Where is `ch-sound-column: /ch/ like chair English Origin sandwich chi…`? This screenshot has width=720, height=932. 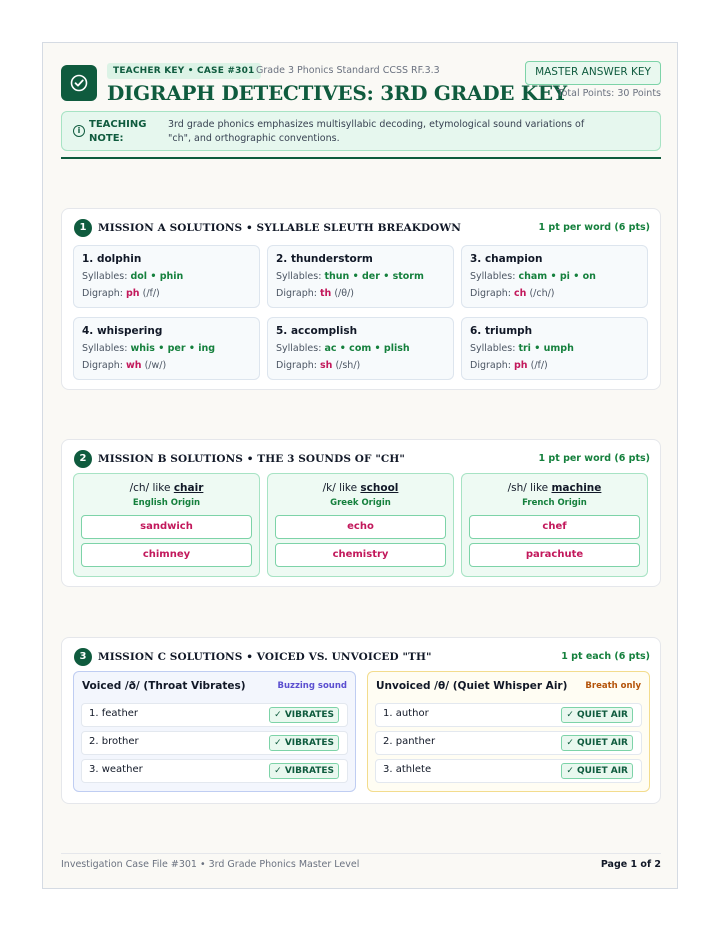 ch-sound-column: /ch/ like chair English Origin sandwich chi… is located at coordinates (166, 525).